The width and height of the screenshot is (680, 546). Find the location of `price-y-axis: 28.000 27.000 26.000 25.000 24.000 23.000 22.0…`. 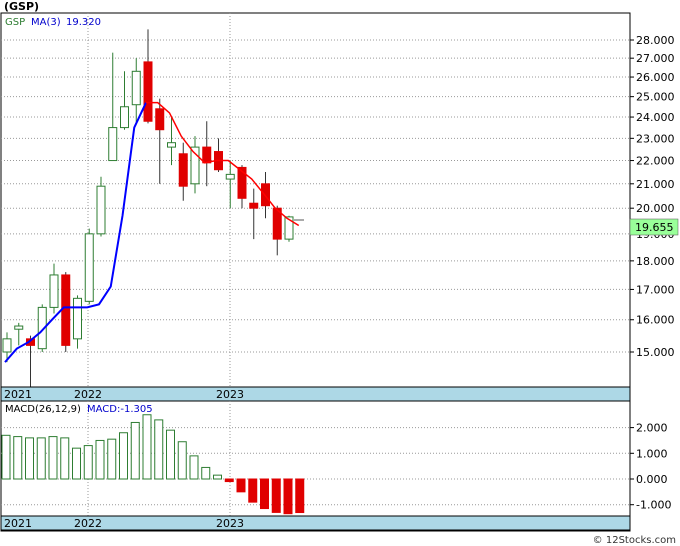

price-y-axis: 28.000 27.000 26.000 25.000 24.000 23.000 22.0… is located at coordinates (652, 196).